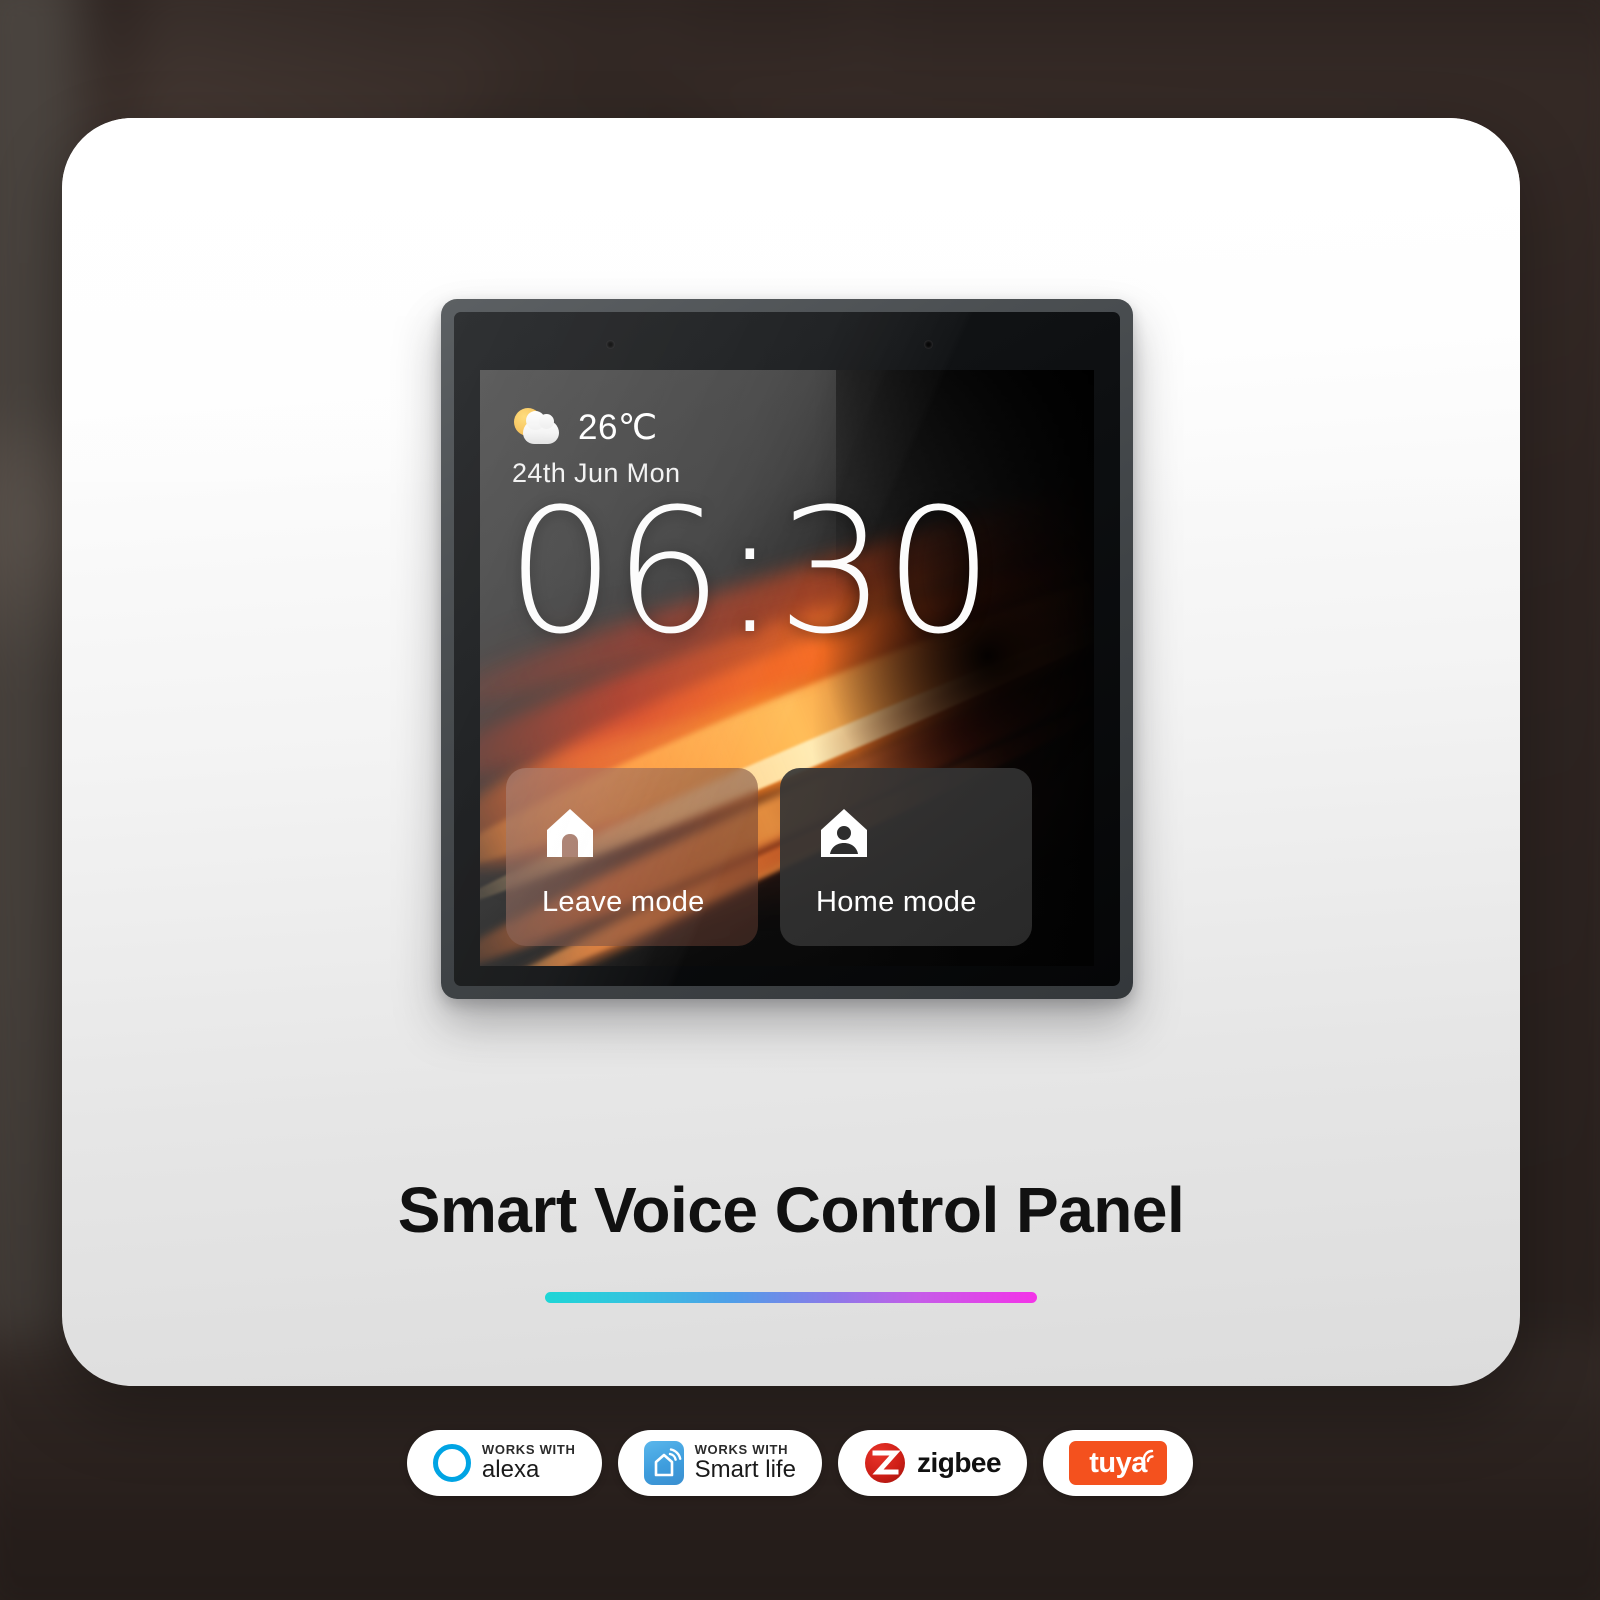  What do you see at coordinates (750, 571) in the screenshot?
I see `clock-time: 06:30` at bounding box center [750, 571].